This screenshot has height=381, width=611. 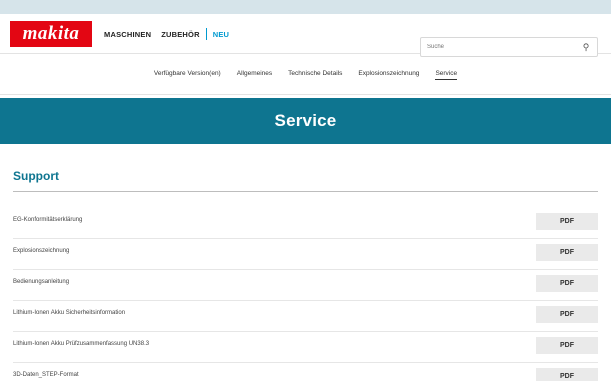 What do you see at coordinates (127, 34) in the screenshot?
I see `nav-maschinen: MASCHINEN` at bounding box center [127, 34].